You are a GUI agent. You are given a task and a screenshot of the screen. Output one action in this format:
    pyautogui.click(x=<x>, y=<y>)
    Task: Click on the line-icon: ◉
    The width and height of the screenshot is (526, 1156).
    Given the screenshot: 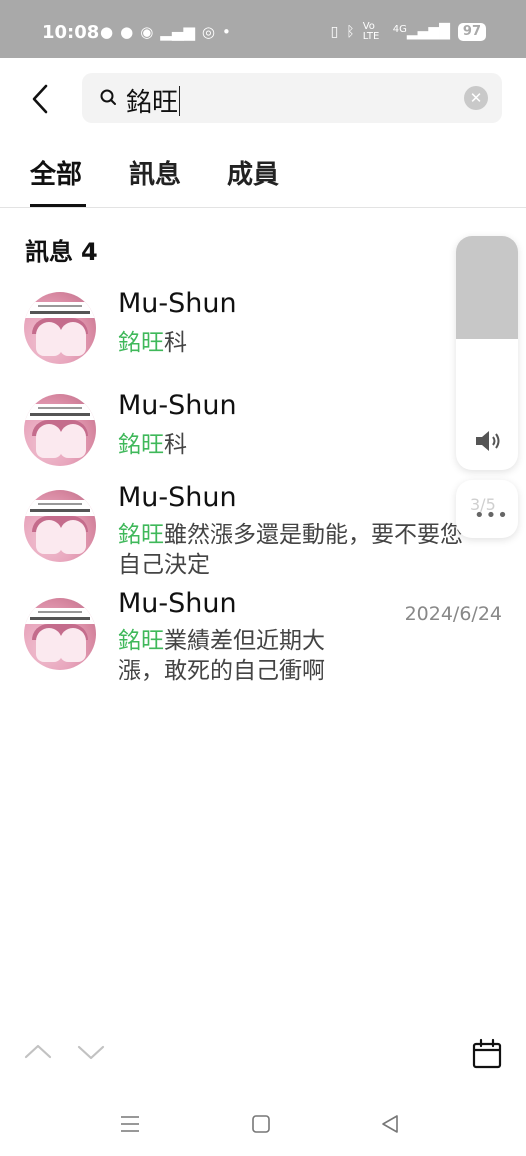 What is the action you would take?
    pyautogui.click(x=147, y=32)
    